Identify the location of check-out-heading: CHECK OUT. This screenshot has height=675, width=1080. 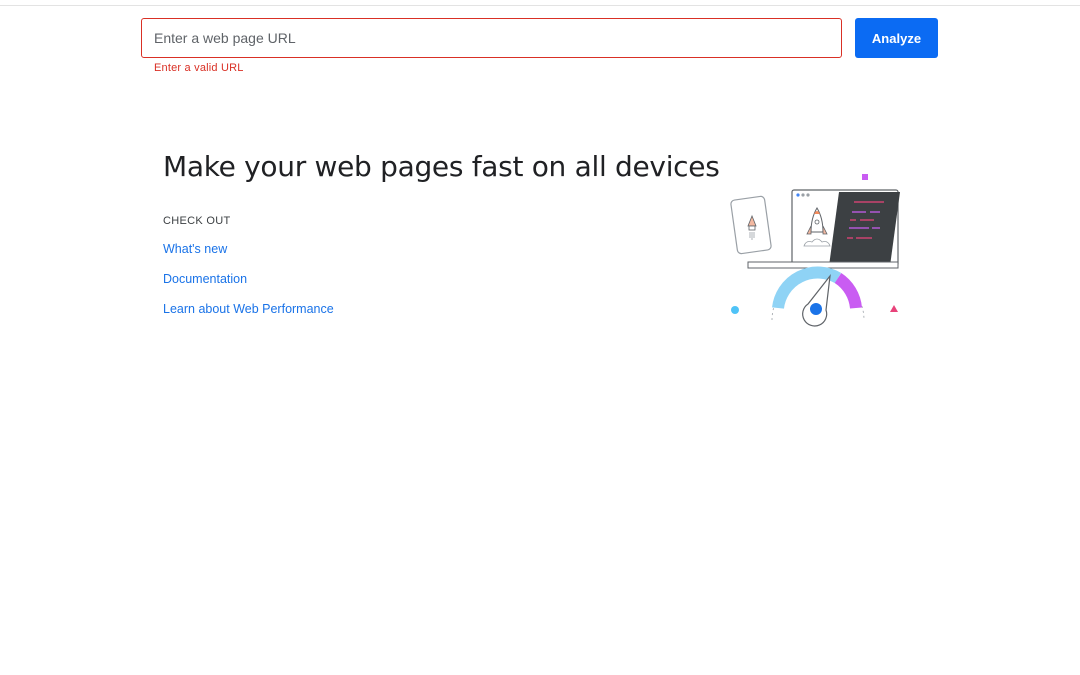
(197, 221).